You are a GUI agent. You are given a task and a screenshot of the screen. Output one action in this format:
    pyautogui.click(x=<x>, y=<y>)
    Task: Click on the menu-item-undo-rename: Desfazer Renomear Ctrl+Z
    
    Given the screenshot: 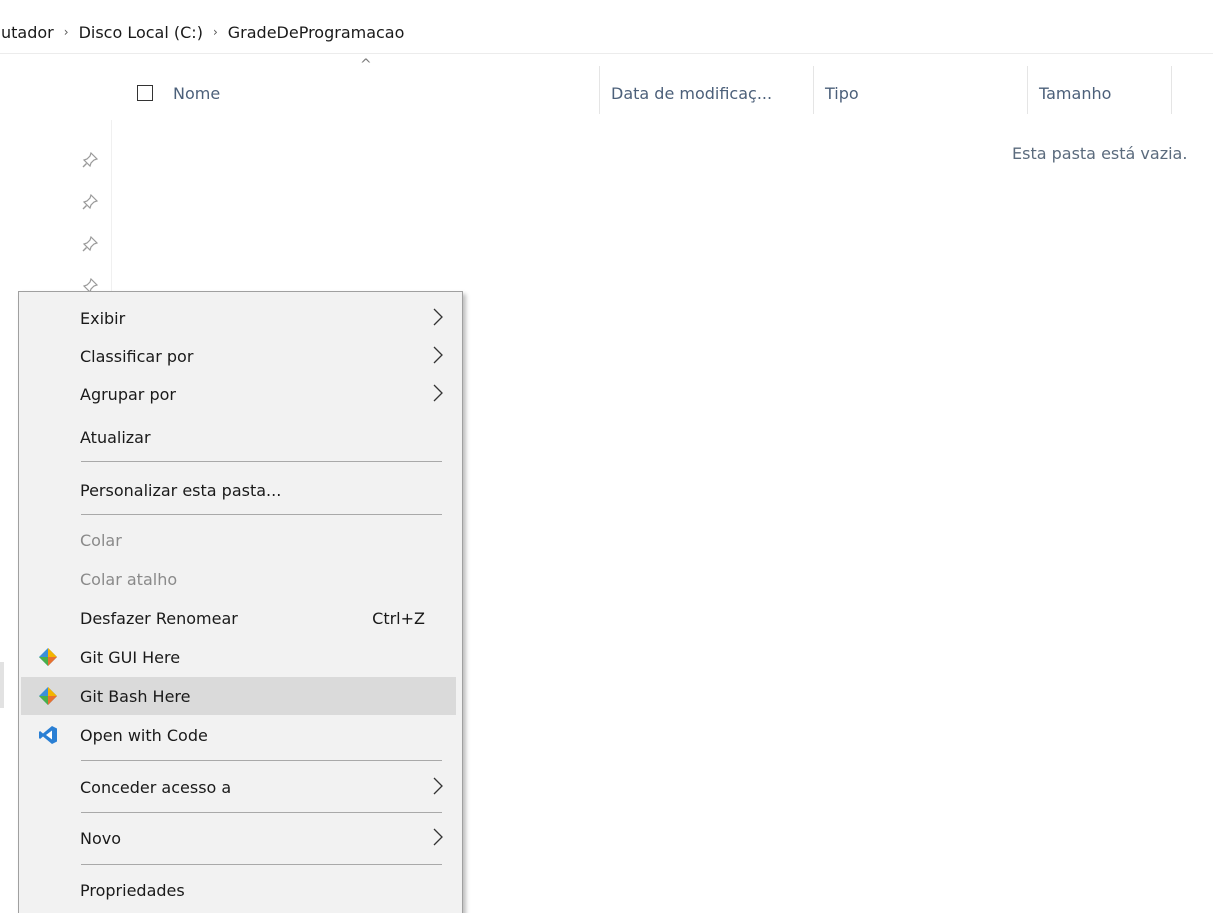 What is the action you would take?
    pyautogui.click(x=238, y=618)
    